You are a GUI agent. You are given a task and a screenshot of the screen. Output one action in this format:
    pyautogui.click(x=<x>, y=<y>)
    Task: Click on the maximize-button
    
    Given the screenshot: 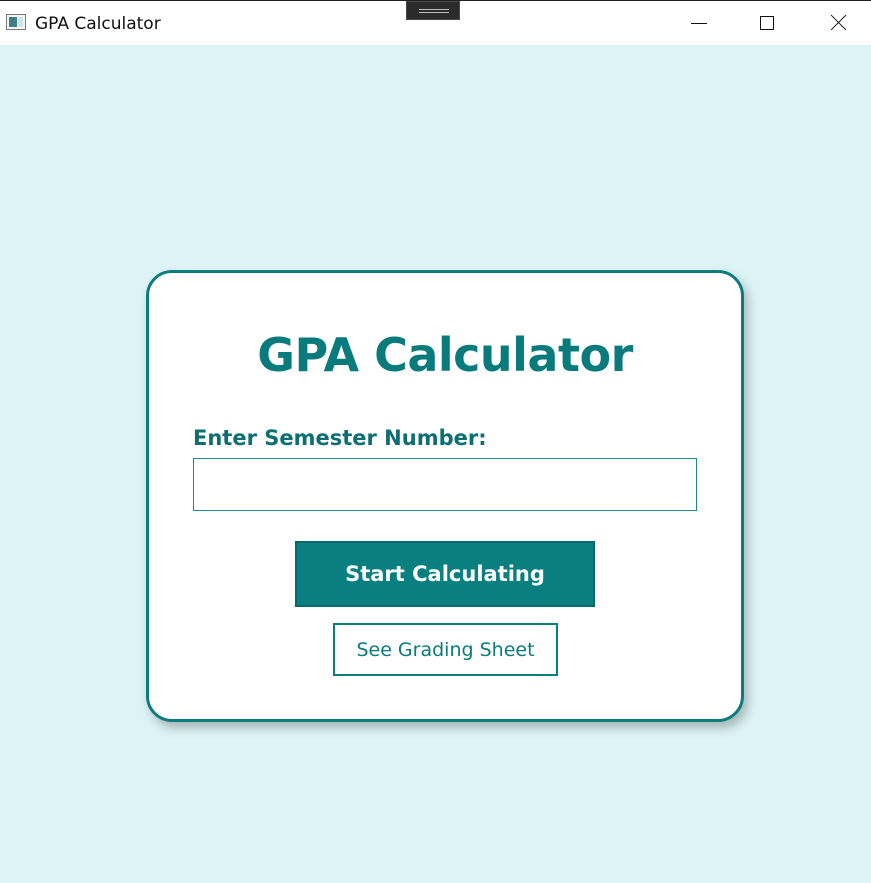 What is the action you would take?
    pyautogui.click(x=767, y=23)
    